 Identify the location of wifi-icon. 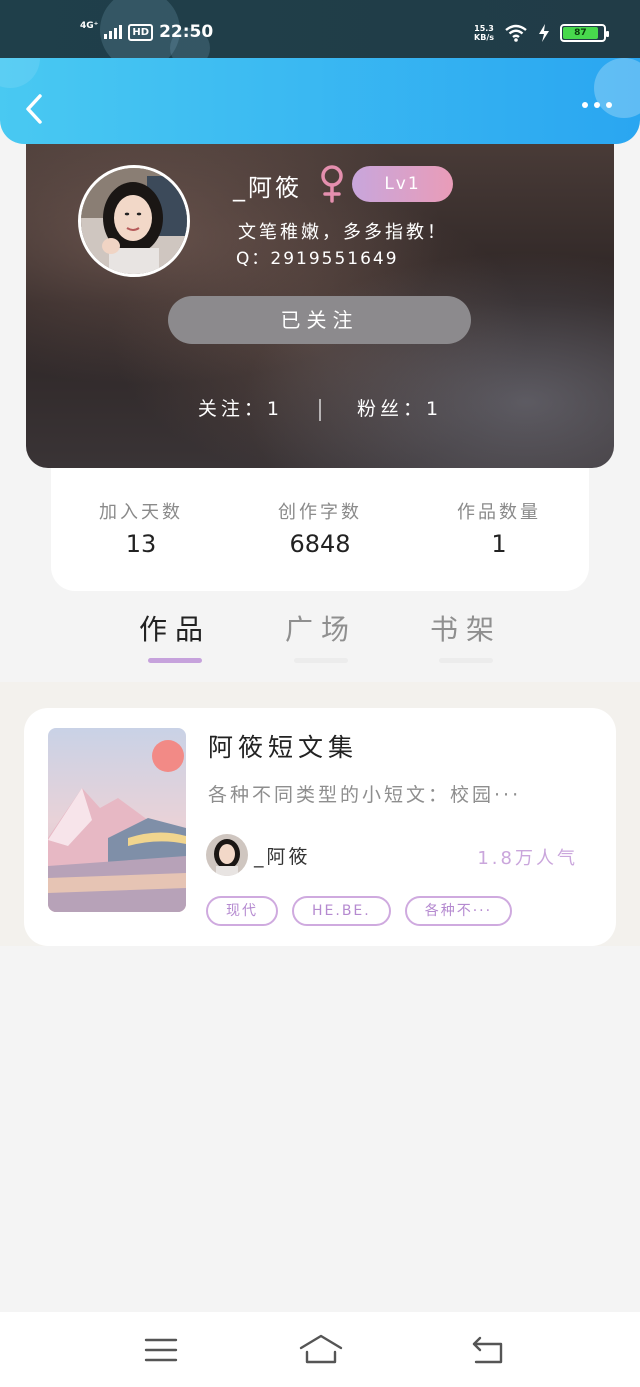
(516, 33).